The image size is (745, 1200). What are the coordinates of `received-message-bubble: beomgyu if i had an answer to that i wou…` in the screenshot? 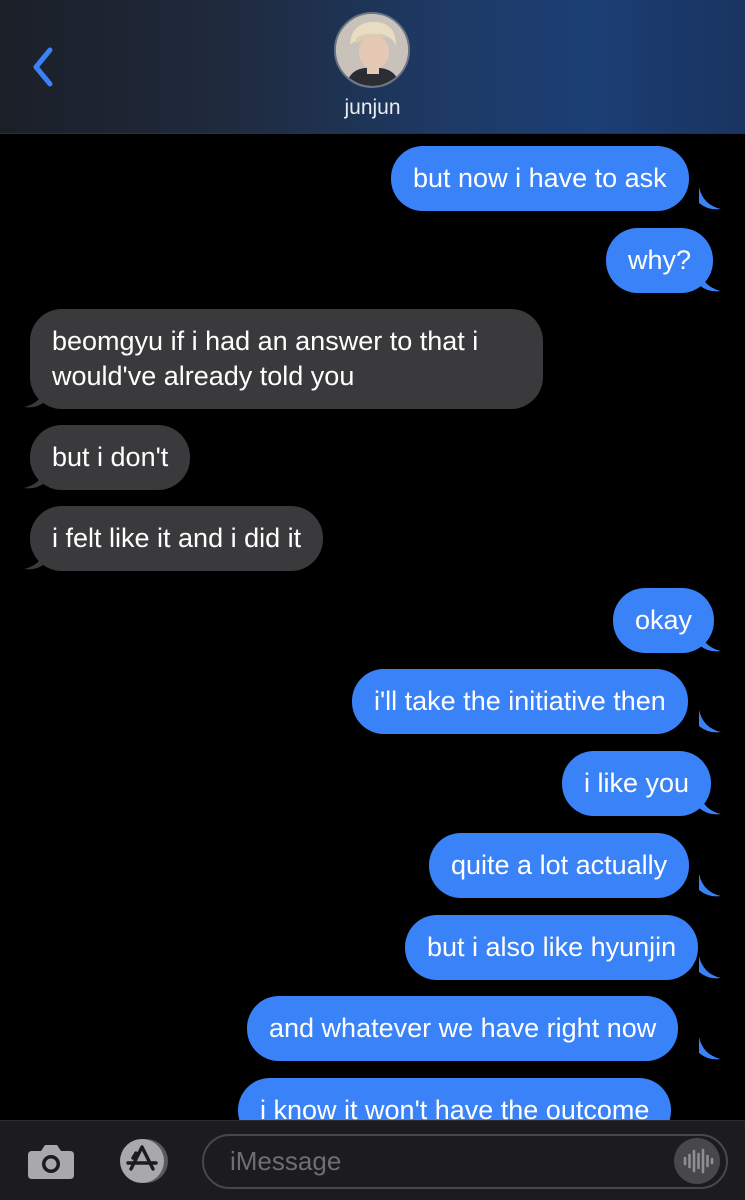 It's located at (286, 359).